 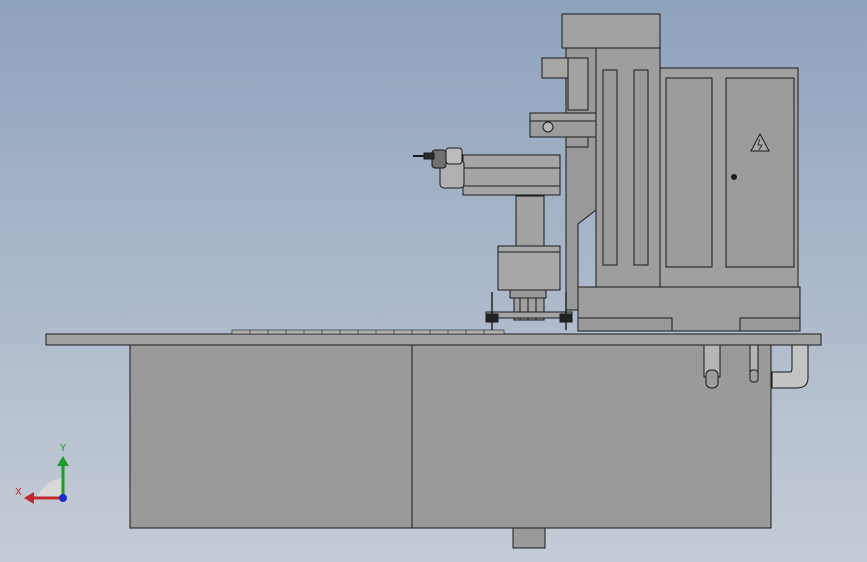 What do you see at coordinates (18, 492) in the screenshot?
I see `x-axis-label: X` at bounding box center [18, 492].